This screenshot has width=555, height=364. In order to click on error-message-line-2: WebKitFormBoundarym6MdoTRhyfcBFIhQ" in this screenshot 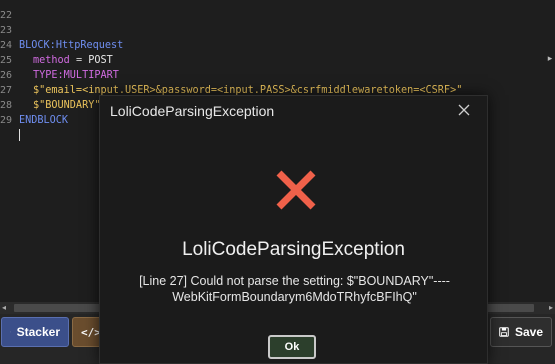, I will do `click(294, 297)`.